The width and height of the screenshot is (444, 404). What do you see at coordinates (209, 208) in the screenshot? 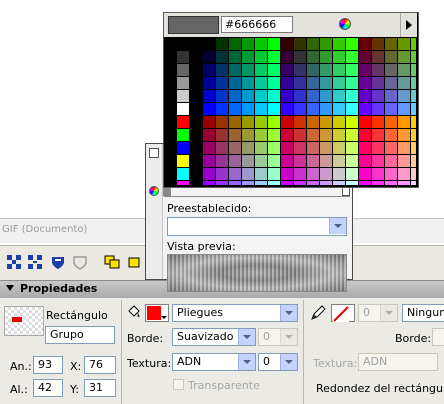
I see `preset-label: Preestablecido:` at bounding box center [209, 208].